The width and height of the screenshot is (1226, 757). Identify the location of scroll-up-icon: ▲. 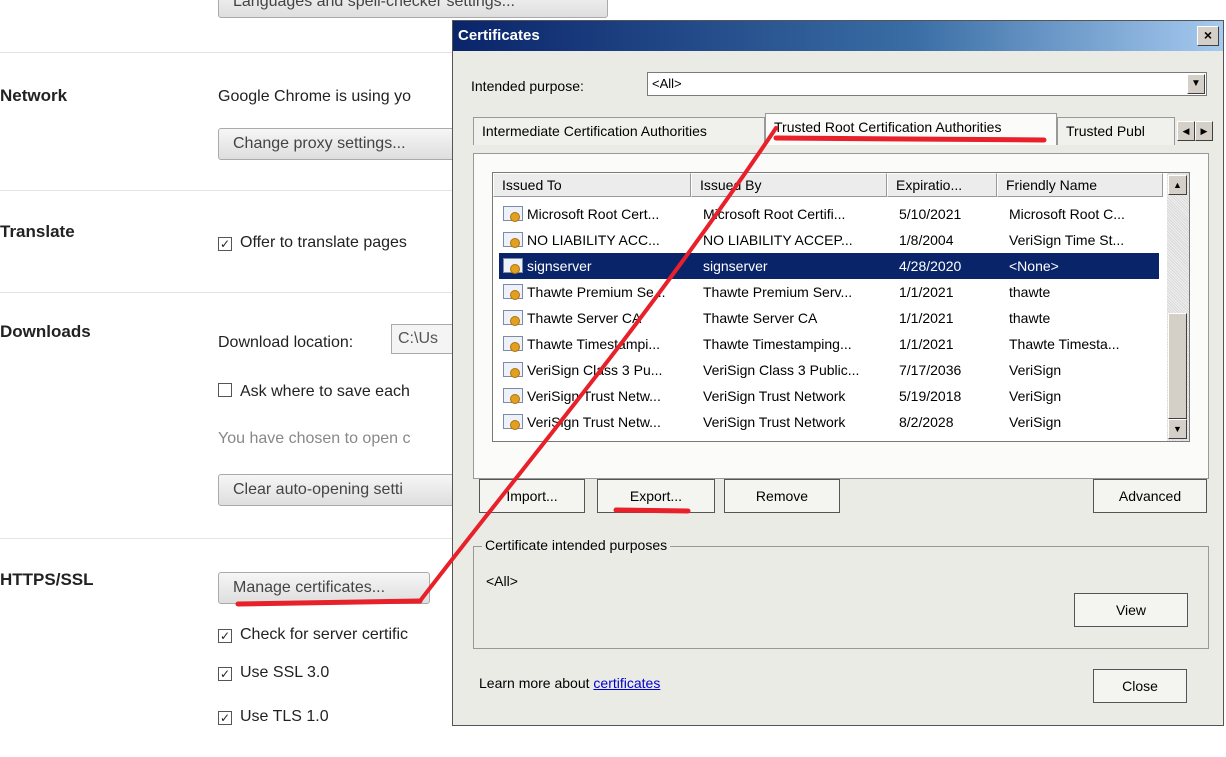
(1177, 185).